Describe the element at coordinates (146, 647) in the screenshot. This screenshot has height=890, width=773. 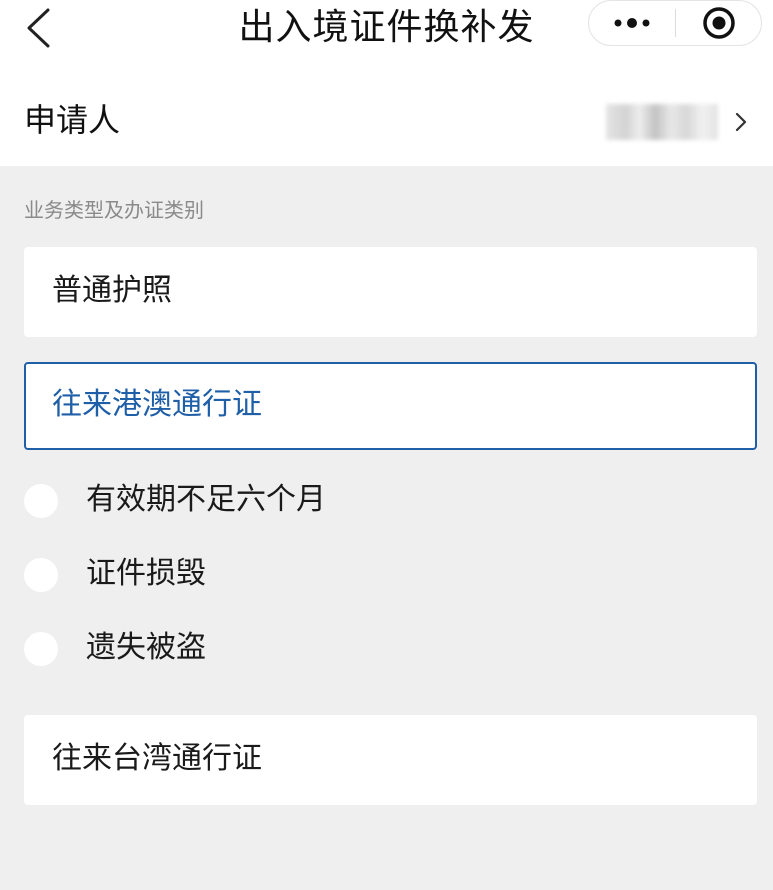
I see `option-label: 遗失被盗` at that location.